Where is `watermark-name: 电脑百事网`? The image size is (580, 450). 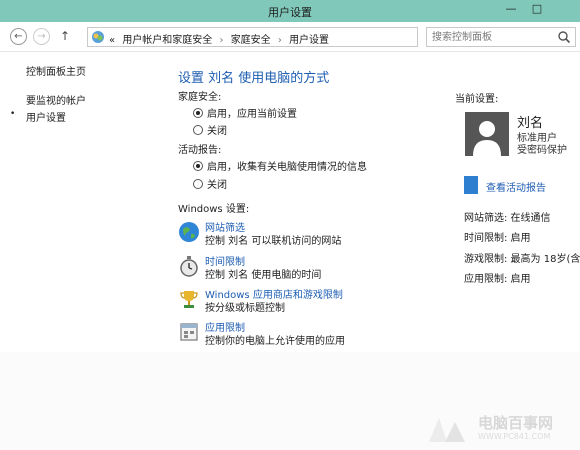 watermark-name: 电脑百事网 is located at coordinates (516, 423).